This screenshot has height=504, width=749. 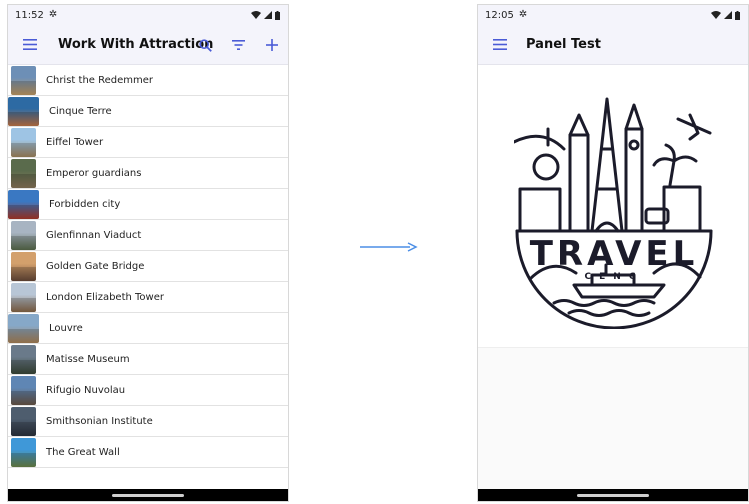 What do you see at coordinates (389, 247) in the screenshot?
I see `transition-arrow-icon` at bounding box center [389, 247].